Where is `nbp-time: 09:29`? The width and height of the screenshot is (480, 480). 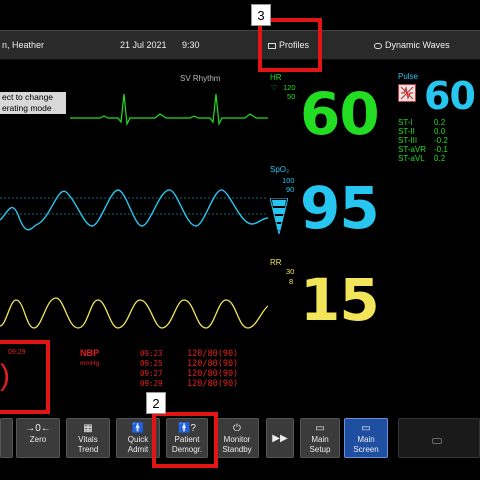
nbp-time: 09:29 is located at coordinates (151, 383).